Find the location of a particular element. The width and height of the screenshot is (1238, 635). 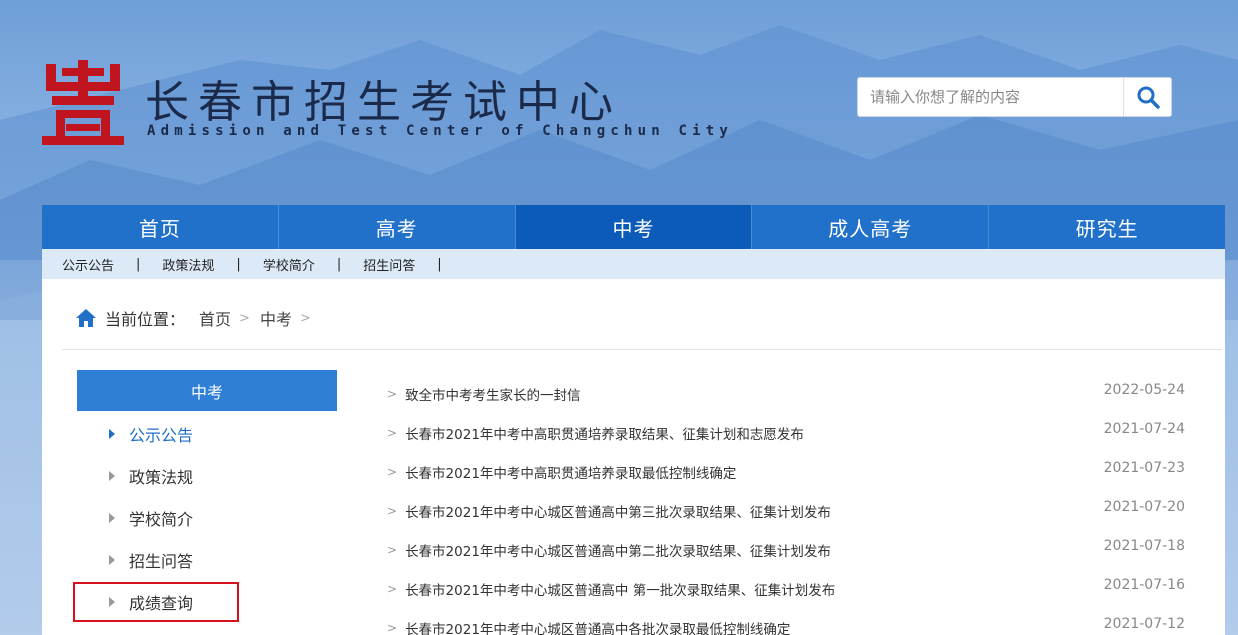

nav-item-home: 首页 is located at coordinates (160, 227).